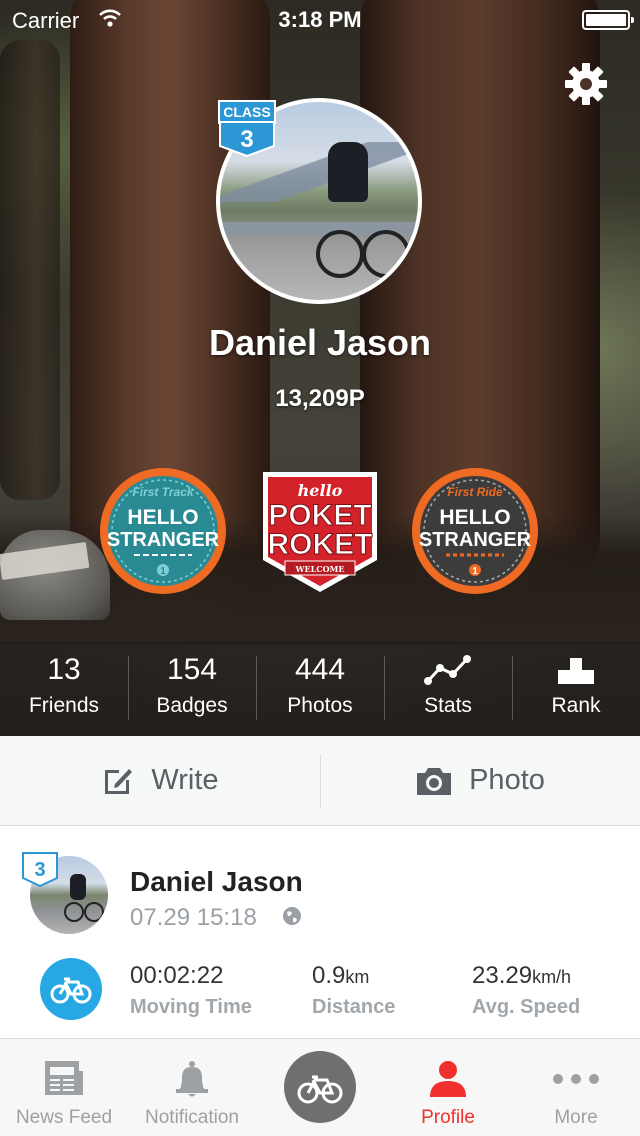  I want to click on post-class-badge: 3, so click(40, 870).